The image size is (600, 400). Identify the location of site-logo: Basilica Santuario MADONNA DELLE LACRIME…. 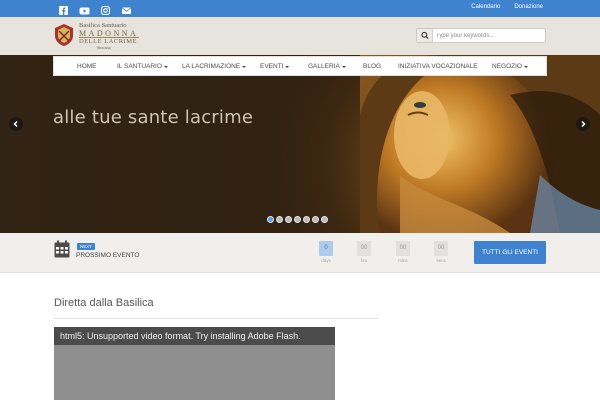
(96, 37).